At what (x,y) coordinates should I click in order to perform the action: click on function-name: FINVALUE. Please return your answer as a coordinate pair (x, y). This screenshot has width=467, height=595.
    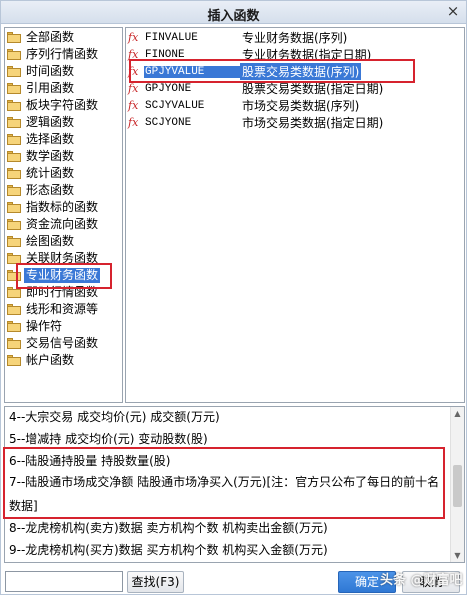
    Looking at the image, I should click on (171, 37).